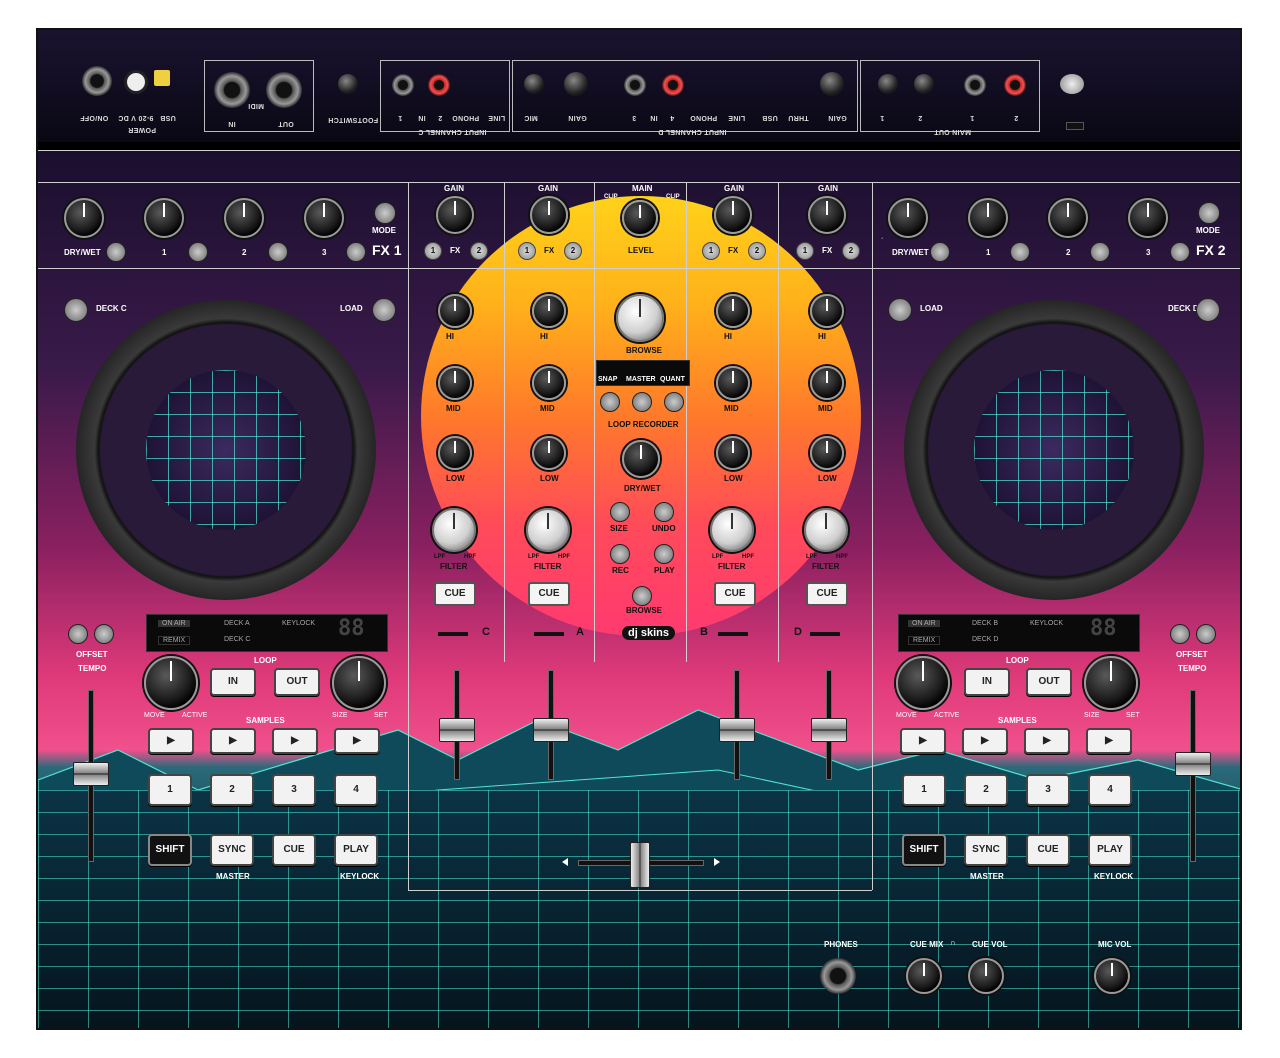  I want to click on fx2-drywet-knob, so click(908, 218).